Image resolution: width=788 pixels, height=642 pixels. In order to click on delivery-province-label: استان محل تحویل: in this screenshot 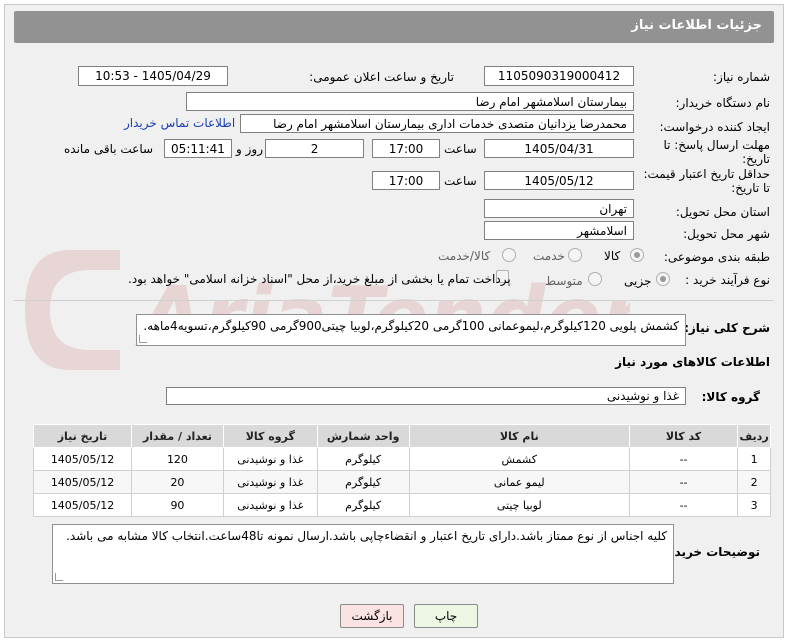, I will do `click(722, 212)`.